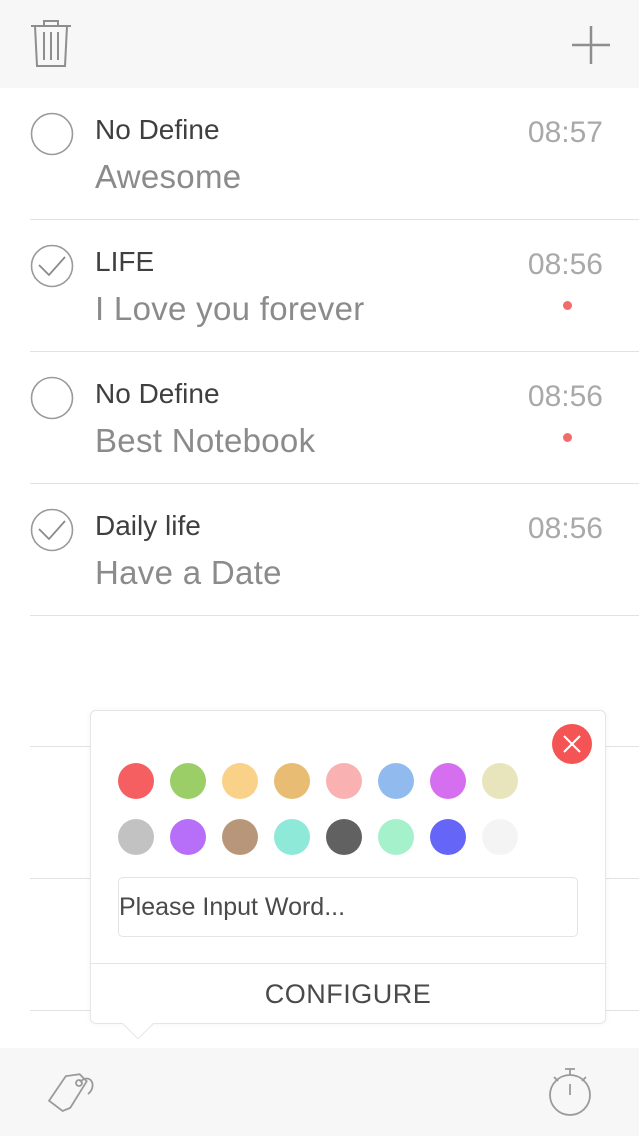 This screenshot has width=639, height=1136. What do you see at coordinates (148, 525) in the screenshot?
I see `note-category: Daily life` at bounding box center [148, 525].